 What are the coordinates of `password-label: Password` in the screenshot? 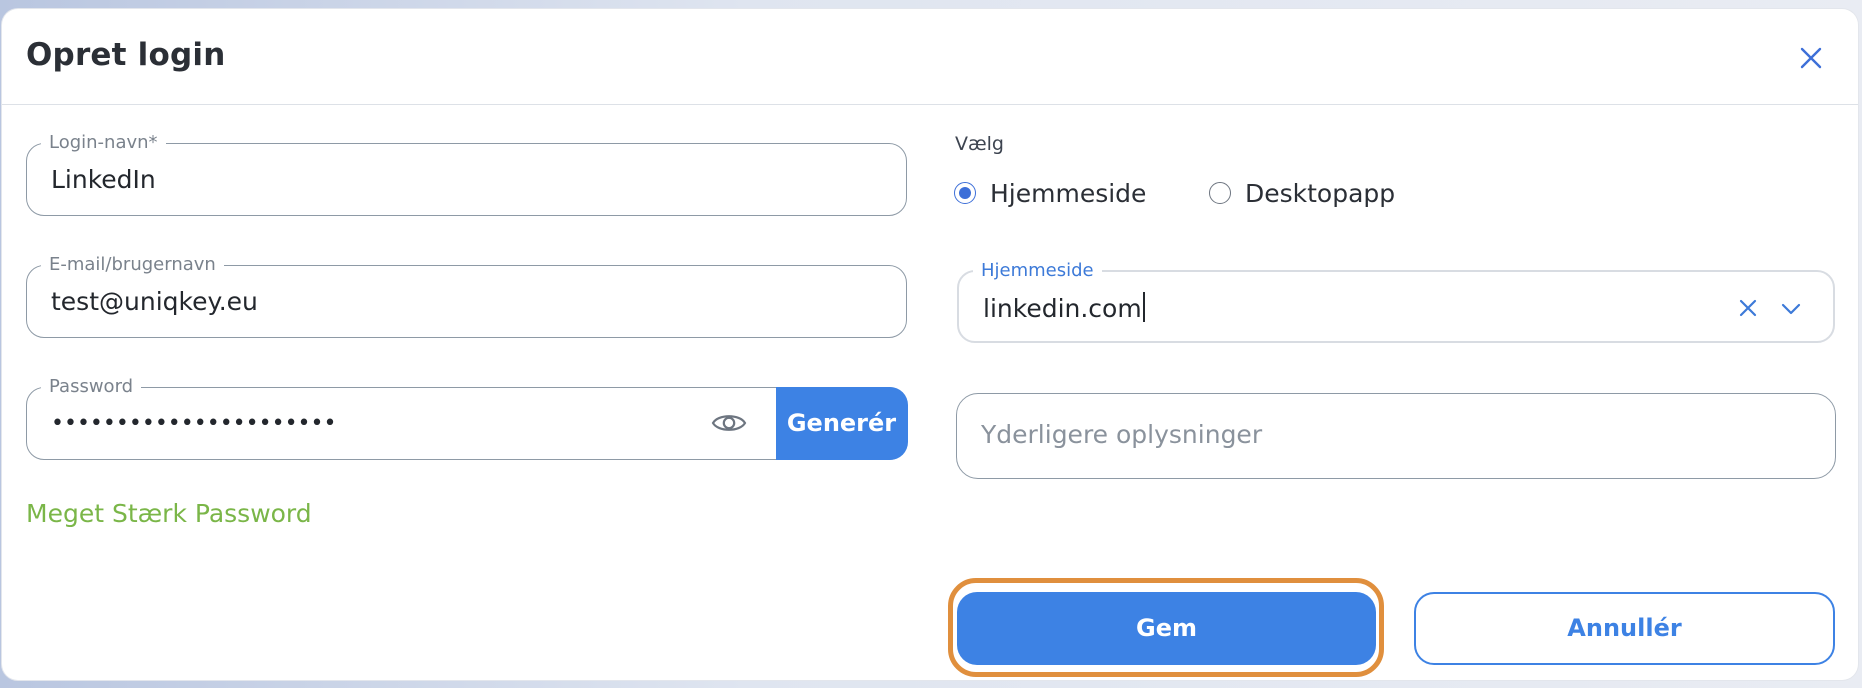 It's located at (91, 387).